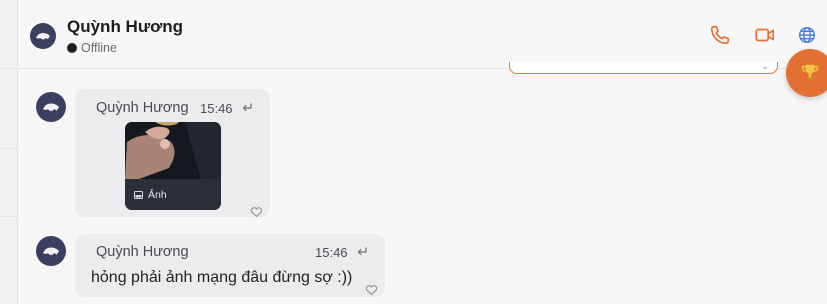  Describe the element at coordinates (43, 36) in the screenshot. I see `avatar` at that location.